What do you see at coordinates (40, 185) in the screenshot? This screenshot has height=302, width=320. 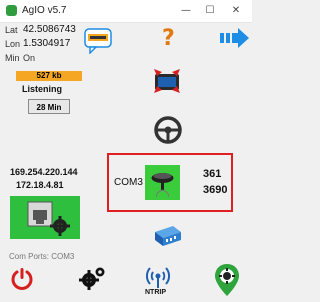 I see `ip-address-2: 172.18.4.81` at bounding box center [40, 185].